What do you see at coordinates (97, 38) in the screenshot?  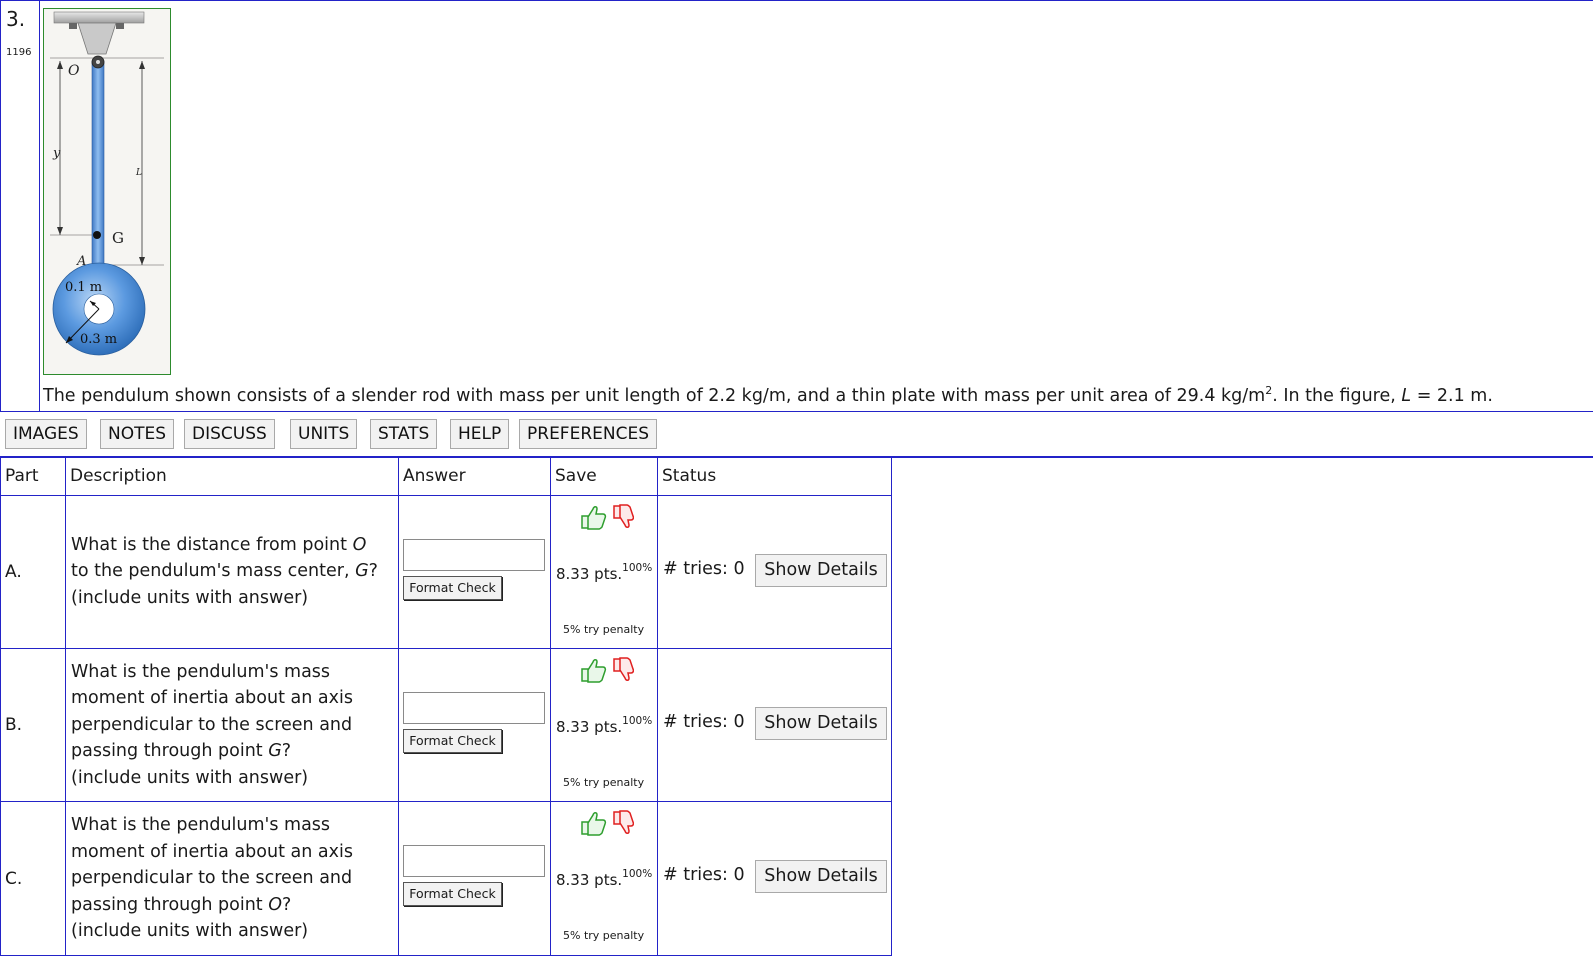 I see `pin-bracket` at bounding box center [97, 38].